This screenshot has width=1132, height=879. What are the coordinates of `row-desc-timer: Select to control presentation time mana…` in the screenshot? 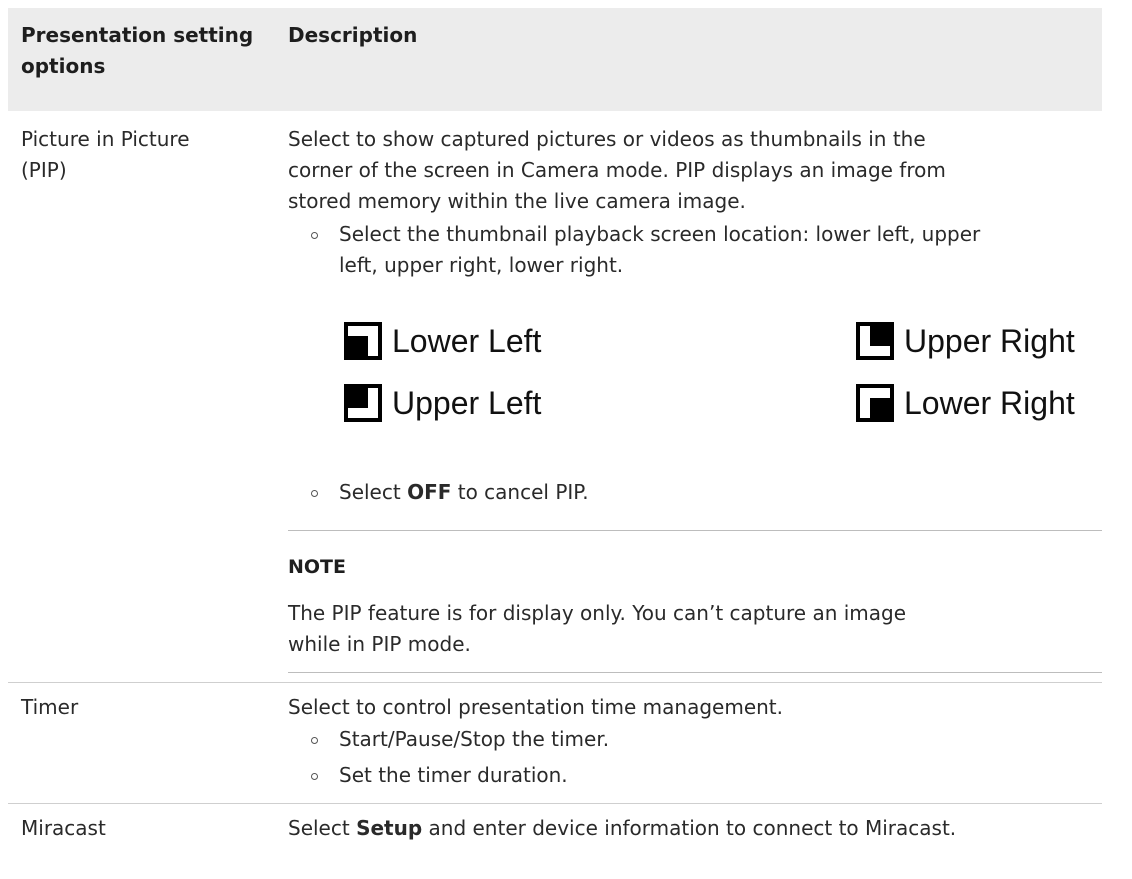 It's located at (535, 707).